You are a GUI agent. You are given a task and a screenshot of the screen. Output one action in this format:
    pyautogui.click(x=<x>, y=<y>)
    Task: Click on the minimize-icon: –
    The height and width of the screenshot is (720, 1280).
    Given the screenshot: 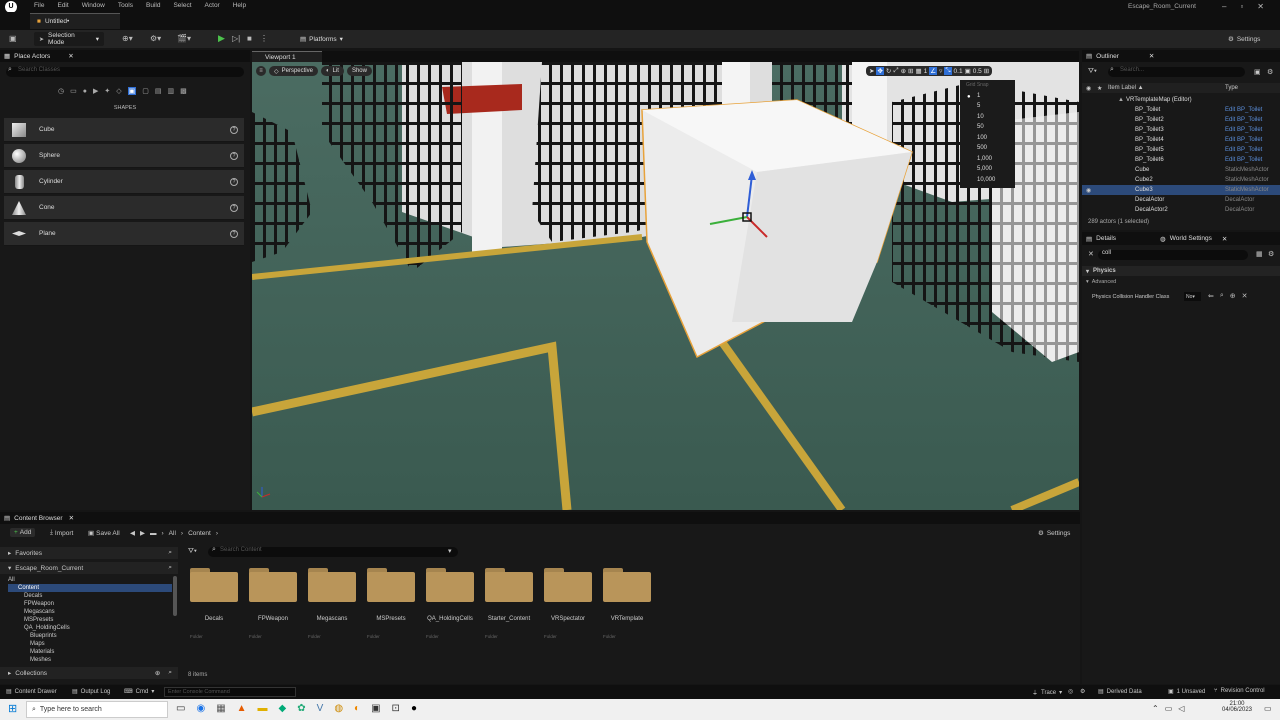 What is the action you would take?
    pyautogui.click(x=1224, y=6)
    